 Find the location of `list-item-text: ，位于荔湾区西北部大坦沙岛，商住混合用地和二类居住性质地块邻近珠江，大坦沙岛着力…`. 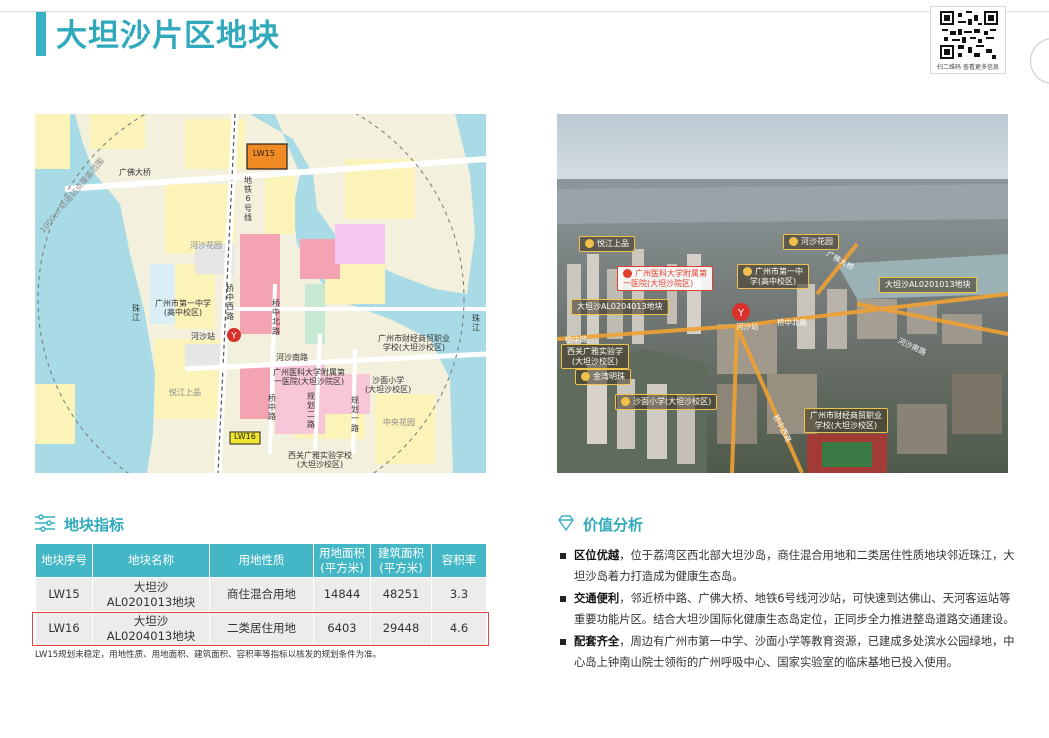

list-item-text: ，位于荔湾区西北部大坦沙岛，商住混合用地和二类居住性质地块邻近珠江，大坦沙岛着力… is located at coordinates (794, 566).